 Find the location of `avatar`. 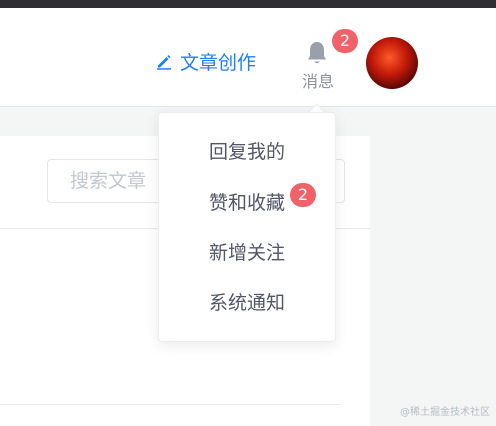

avatar is located at coordinates (392, 63).